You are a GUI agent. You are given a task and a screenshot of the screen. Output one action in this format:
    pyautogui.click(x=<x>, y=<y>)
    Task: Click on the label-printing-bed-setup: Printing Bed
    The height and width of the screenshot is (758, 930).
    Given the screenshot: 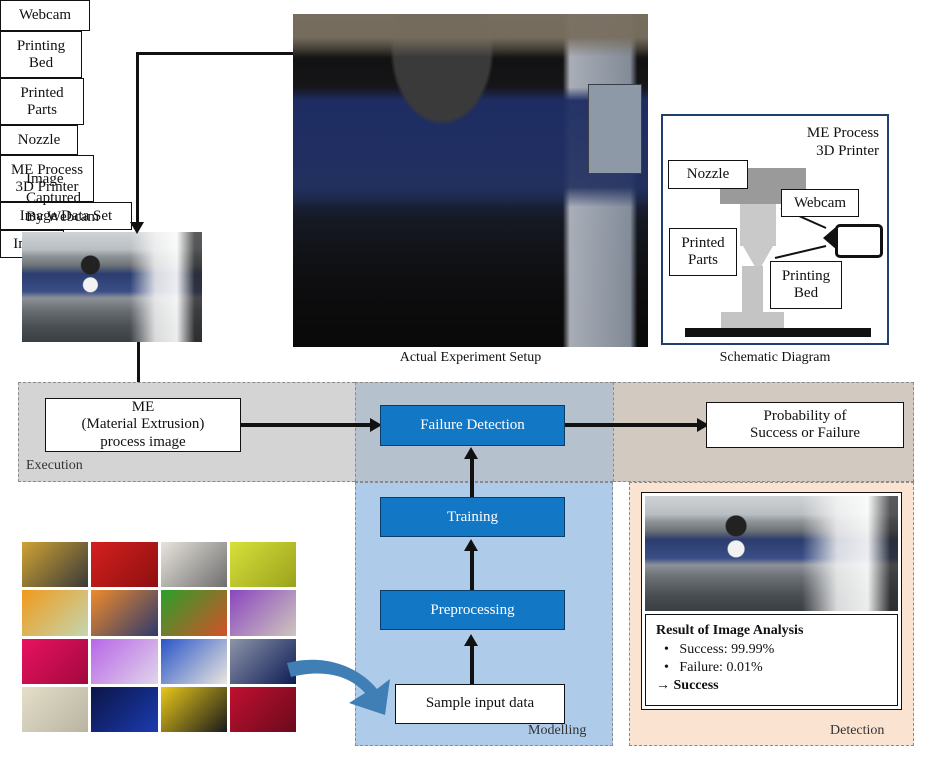 What is the action you would take?
    pyautogui.click(x=41, y=54)
    